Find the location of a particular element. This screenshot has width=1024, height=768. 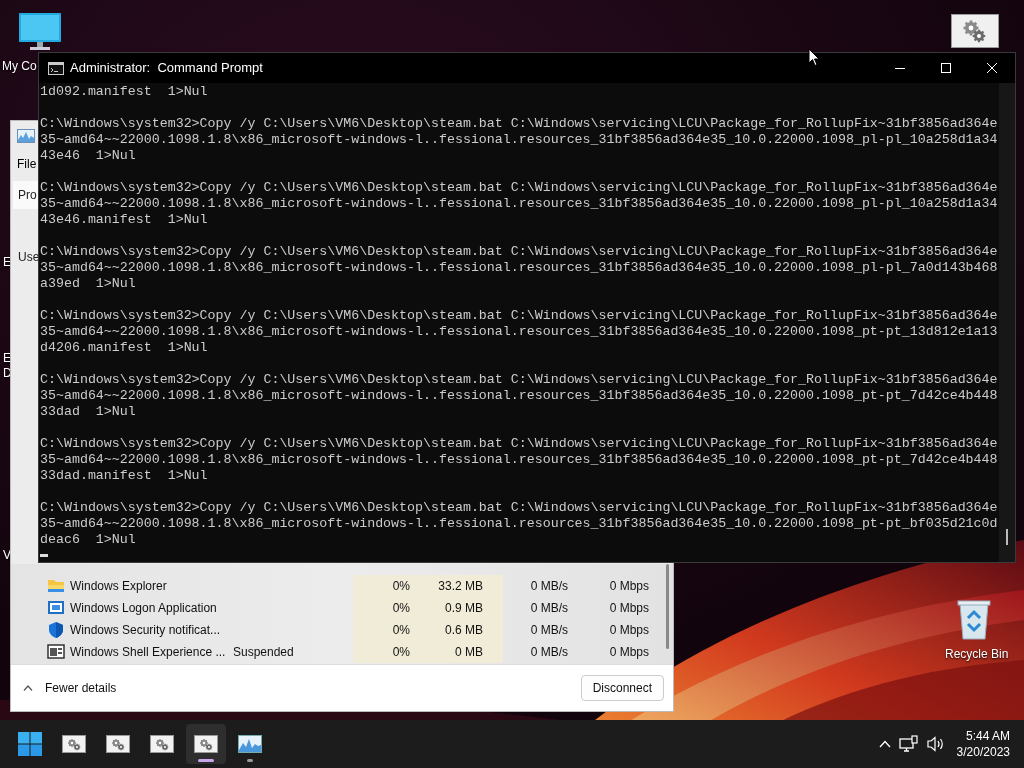

status-text: Suspended is located at coordinates (264, 652).